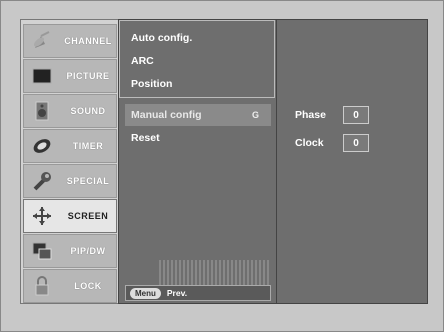 Image resolution: width=444 pixels, height=332 pixels. I want to click on lock-icon, so click(42, 286).